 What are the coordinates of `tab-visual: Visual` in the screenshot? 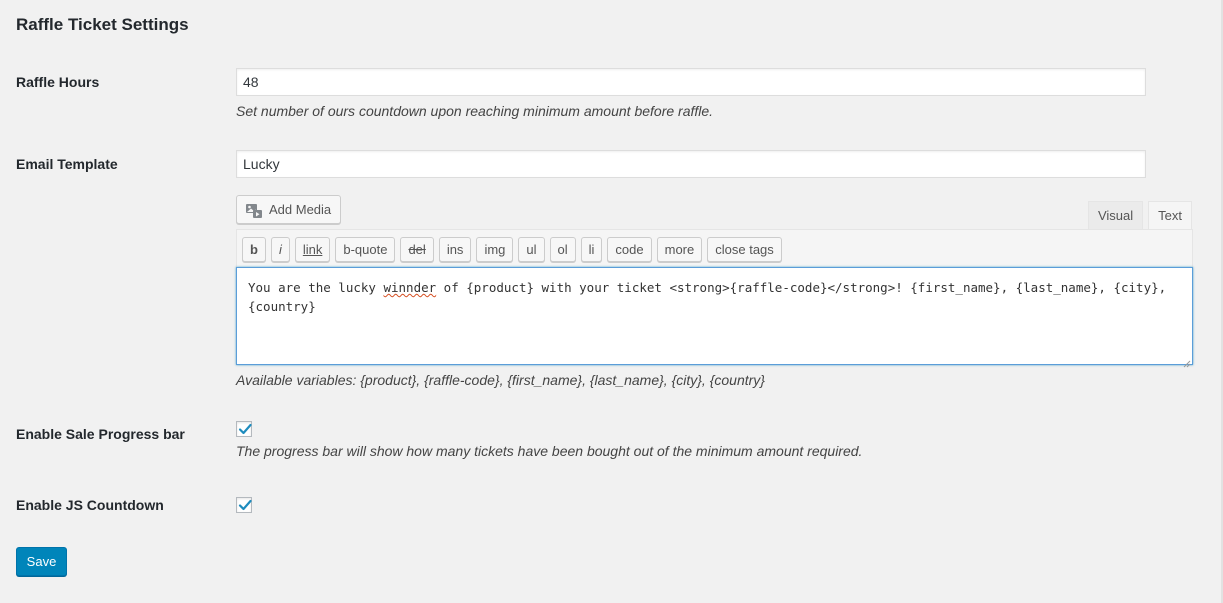 It's located at (1115, 215).